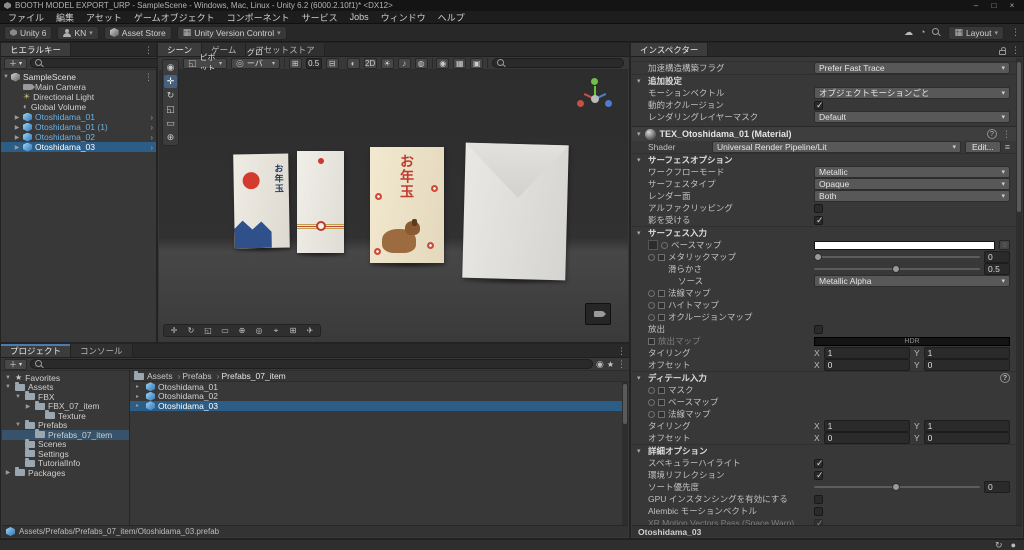 This screenshot has height=550, width=1024. What do you see at coordinates (897, 487) in the screenshot?
I see `sorting-priority-slider` at bounding box center [897, 487].